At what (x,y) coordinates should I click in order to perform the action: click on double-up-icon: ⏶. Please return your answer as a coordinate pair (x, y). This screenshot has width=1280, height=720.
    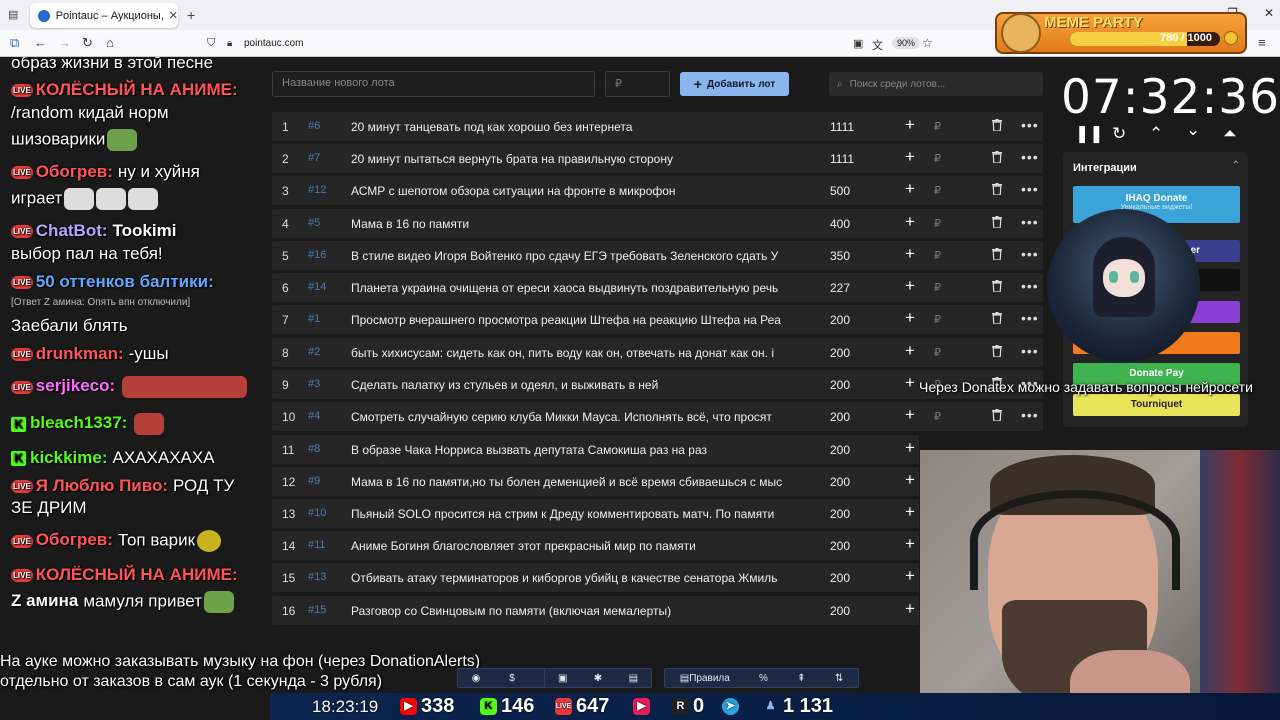
    Looking at the image, I should click on (1230, 134).